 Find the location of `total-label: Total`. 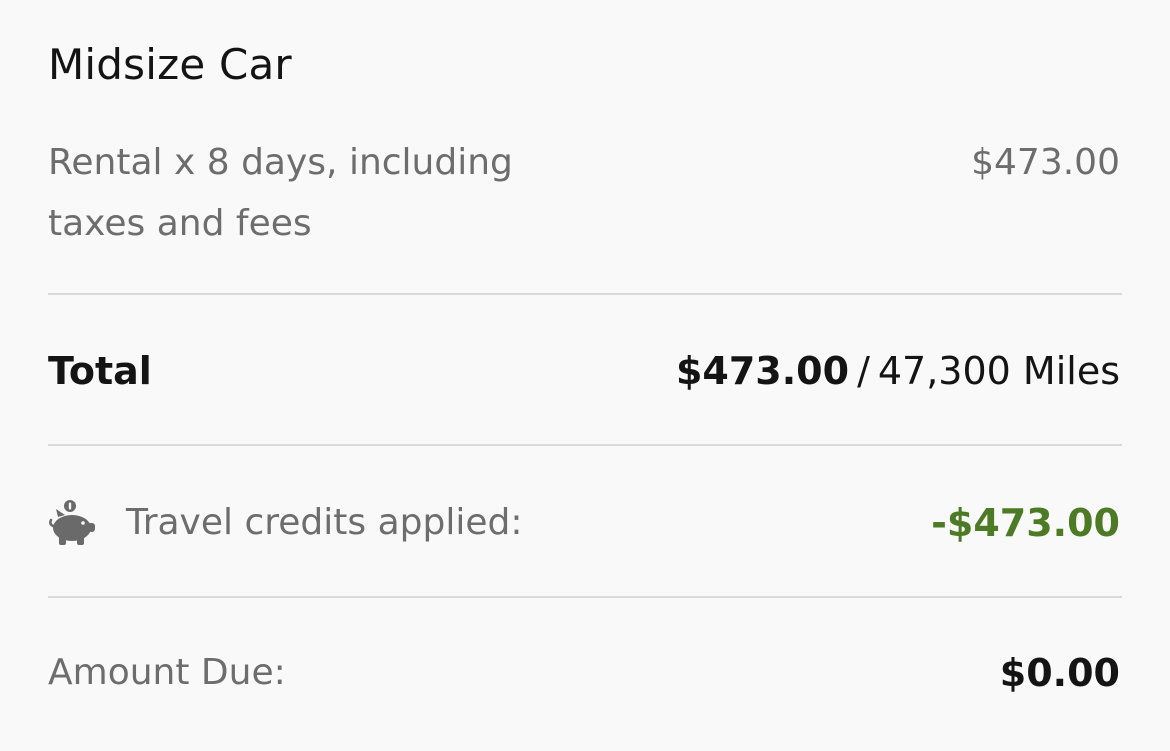

total-label: Total is located at coordinates (100, 371).